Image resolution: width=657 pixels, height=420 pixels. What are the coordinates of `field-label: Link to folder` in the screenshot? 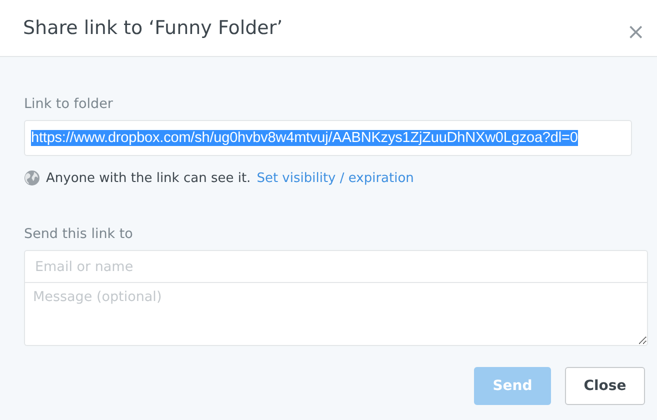 It's located at (69, 104).